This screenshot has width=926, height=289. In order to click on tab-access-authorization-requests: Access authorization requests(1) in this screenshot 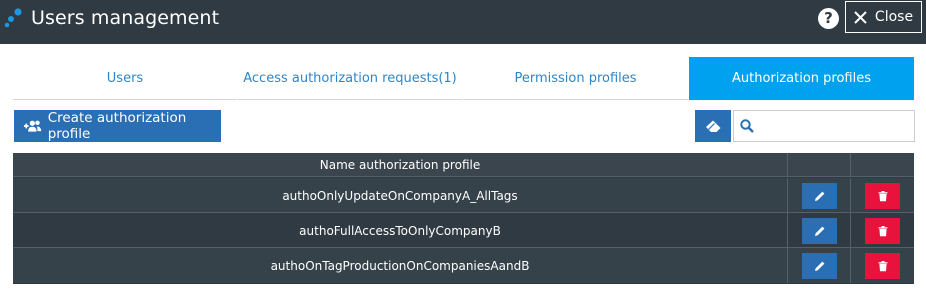, I will do `click(350, 78)`.